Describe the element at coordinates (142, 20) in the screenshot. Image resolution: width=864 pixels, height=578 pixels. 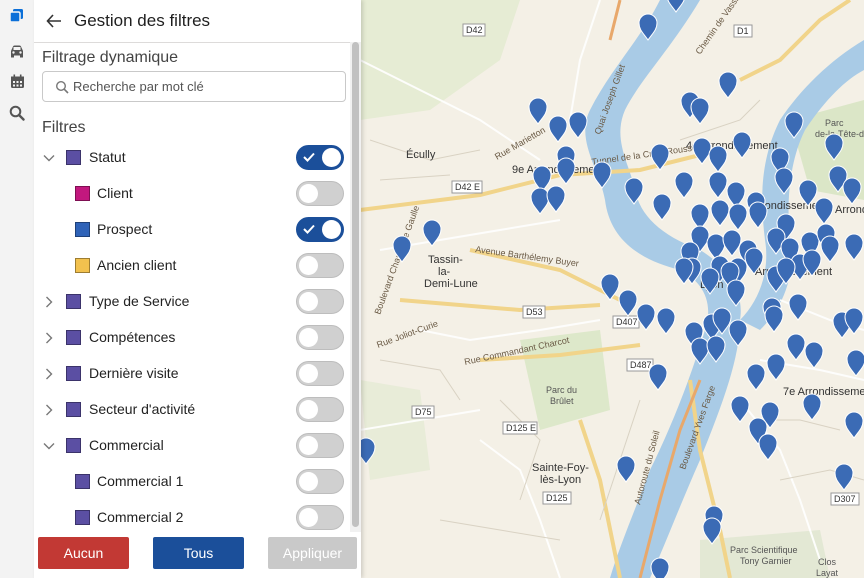
I see `panel-title: Gestion des filtres` at that location.